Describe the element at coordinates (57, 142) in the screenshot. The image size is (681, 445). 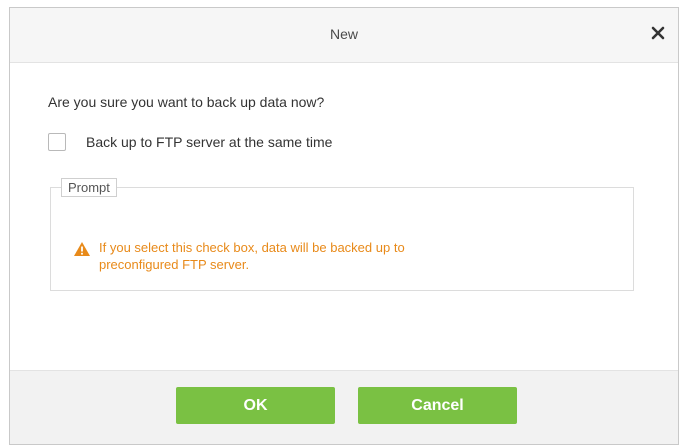
I see `ftp-checkbox` at that location.